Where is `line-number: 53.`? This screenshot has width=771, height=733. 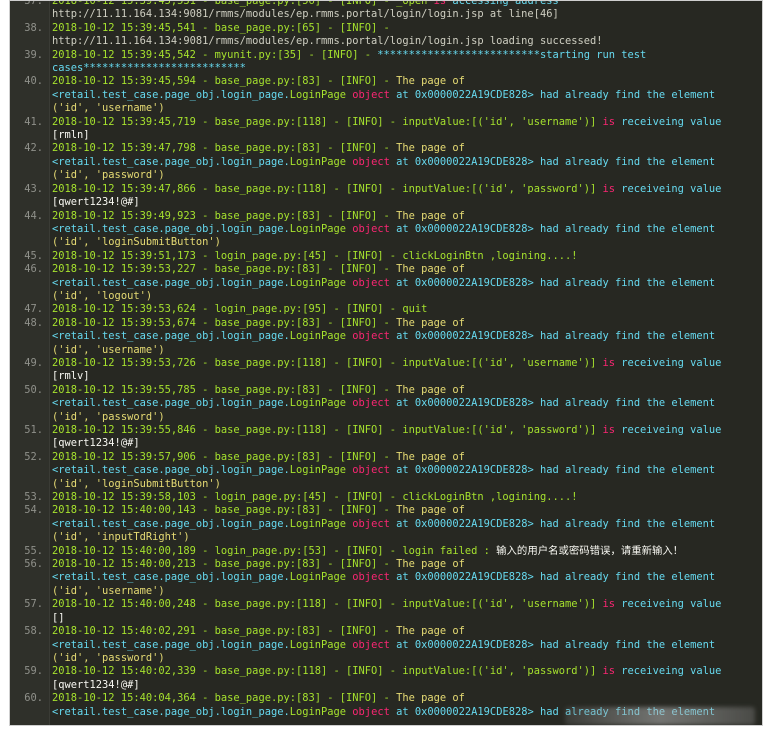
line-number: 53. is located at coordinates (33, 497).